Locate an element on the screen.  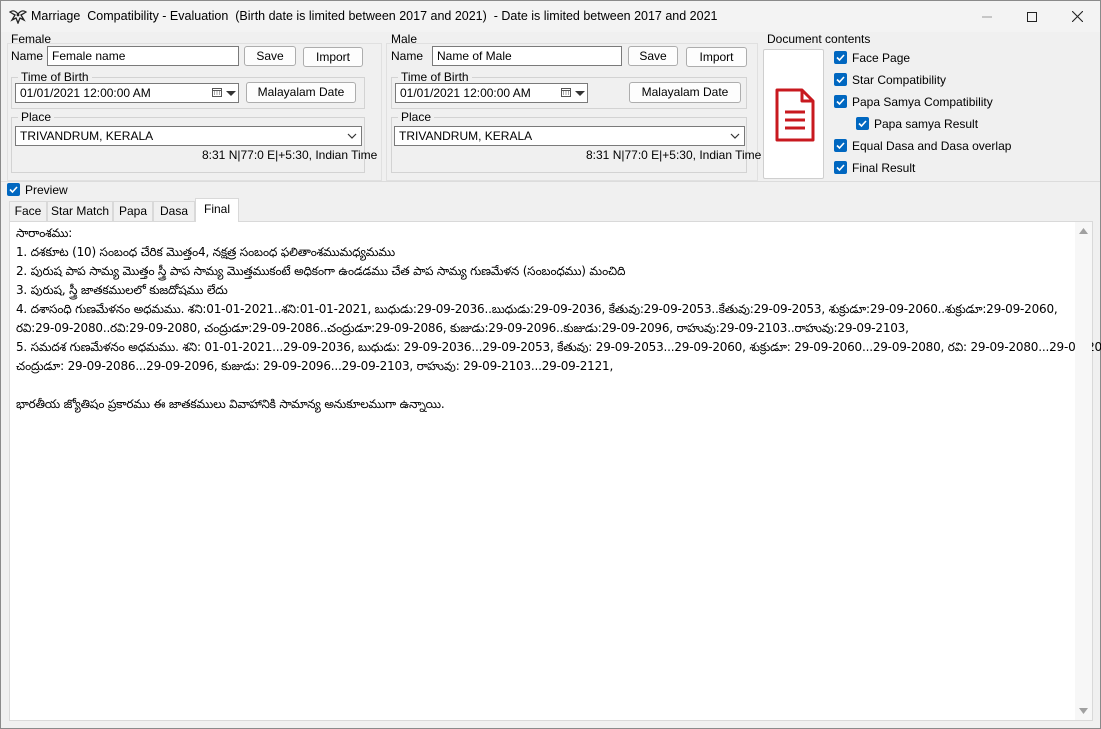
female-datetime-picker: 01/01/2021 12:00:00 AM is located at coordinates (127, 93).